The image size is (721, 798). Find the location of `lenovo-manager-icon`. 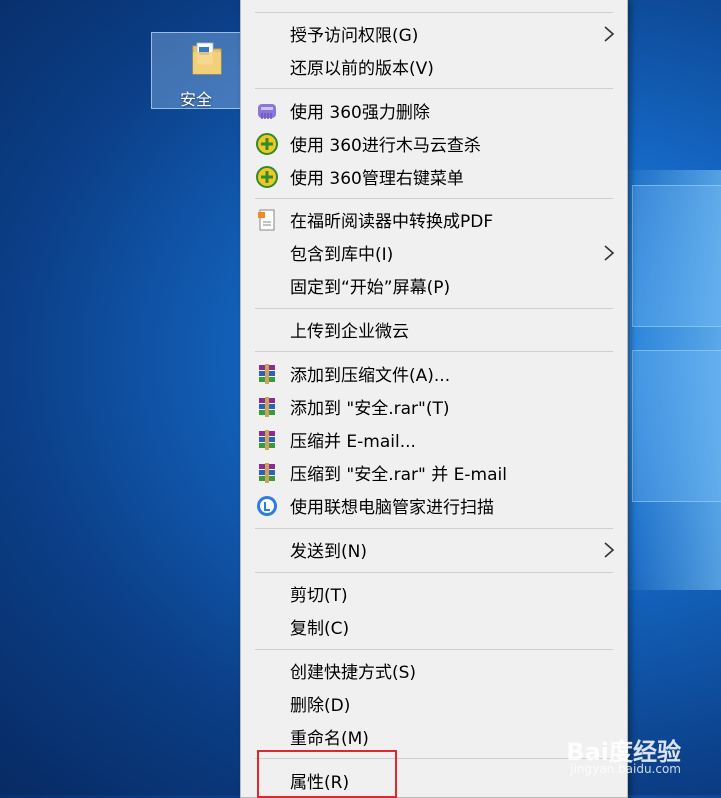

lenovo-manager-icon is located at coordinates (267, 506).